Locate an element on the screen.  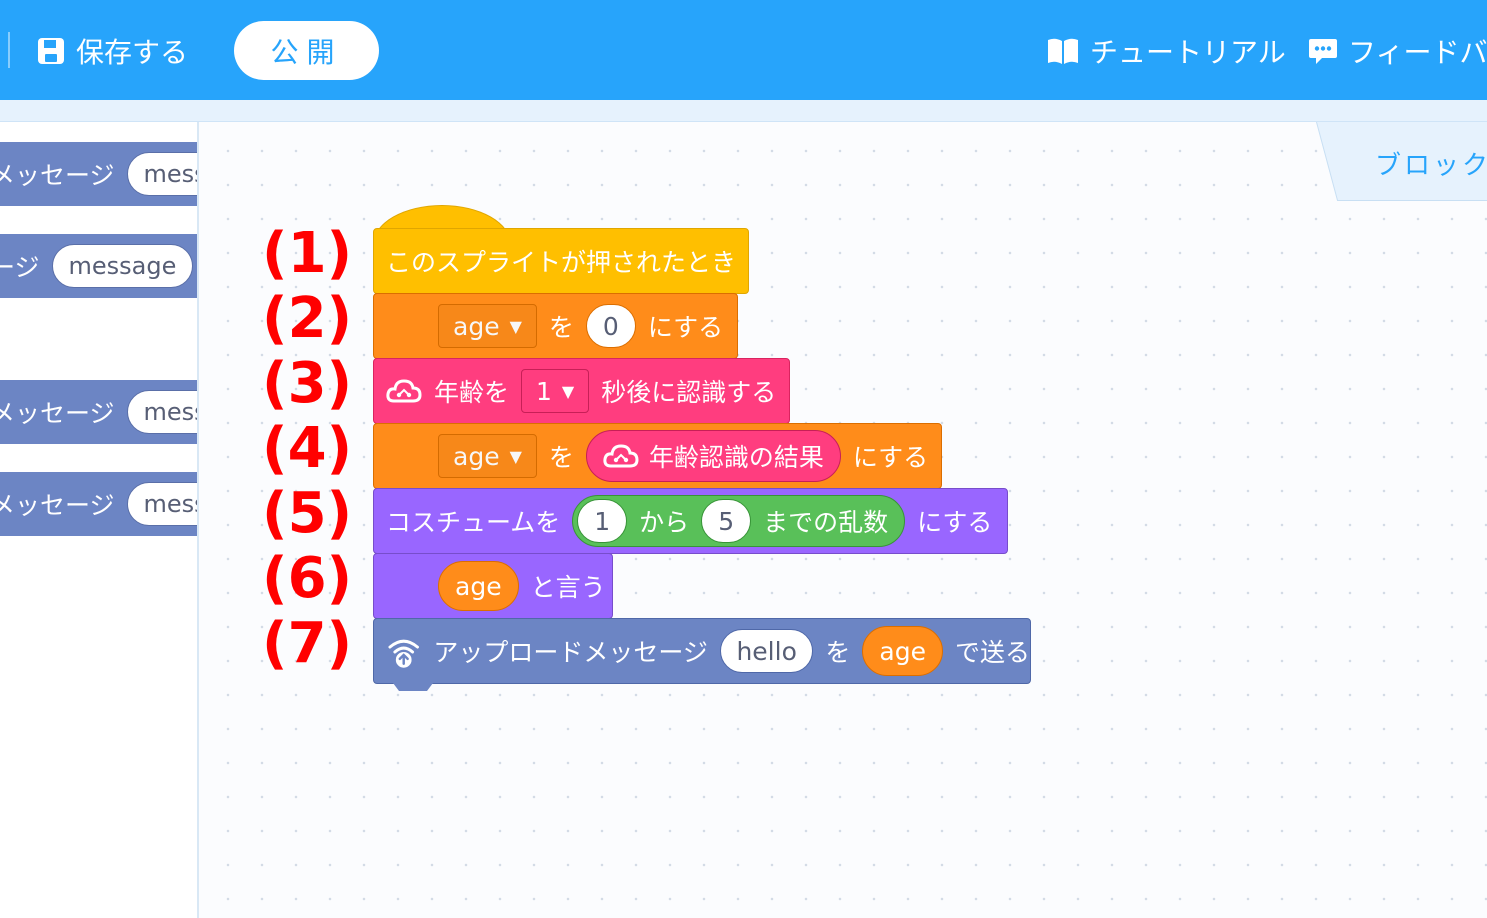
step-label-1: (1) is located at coordinates (307, 253).